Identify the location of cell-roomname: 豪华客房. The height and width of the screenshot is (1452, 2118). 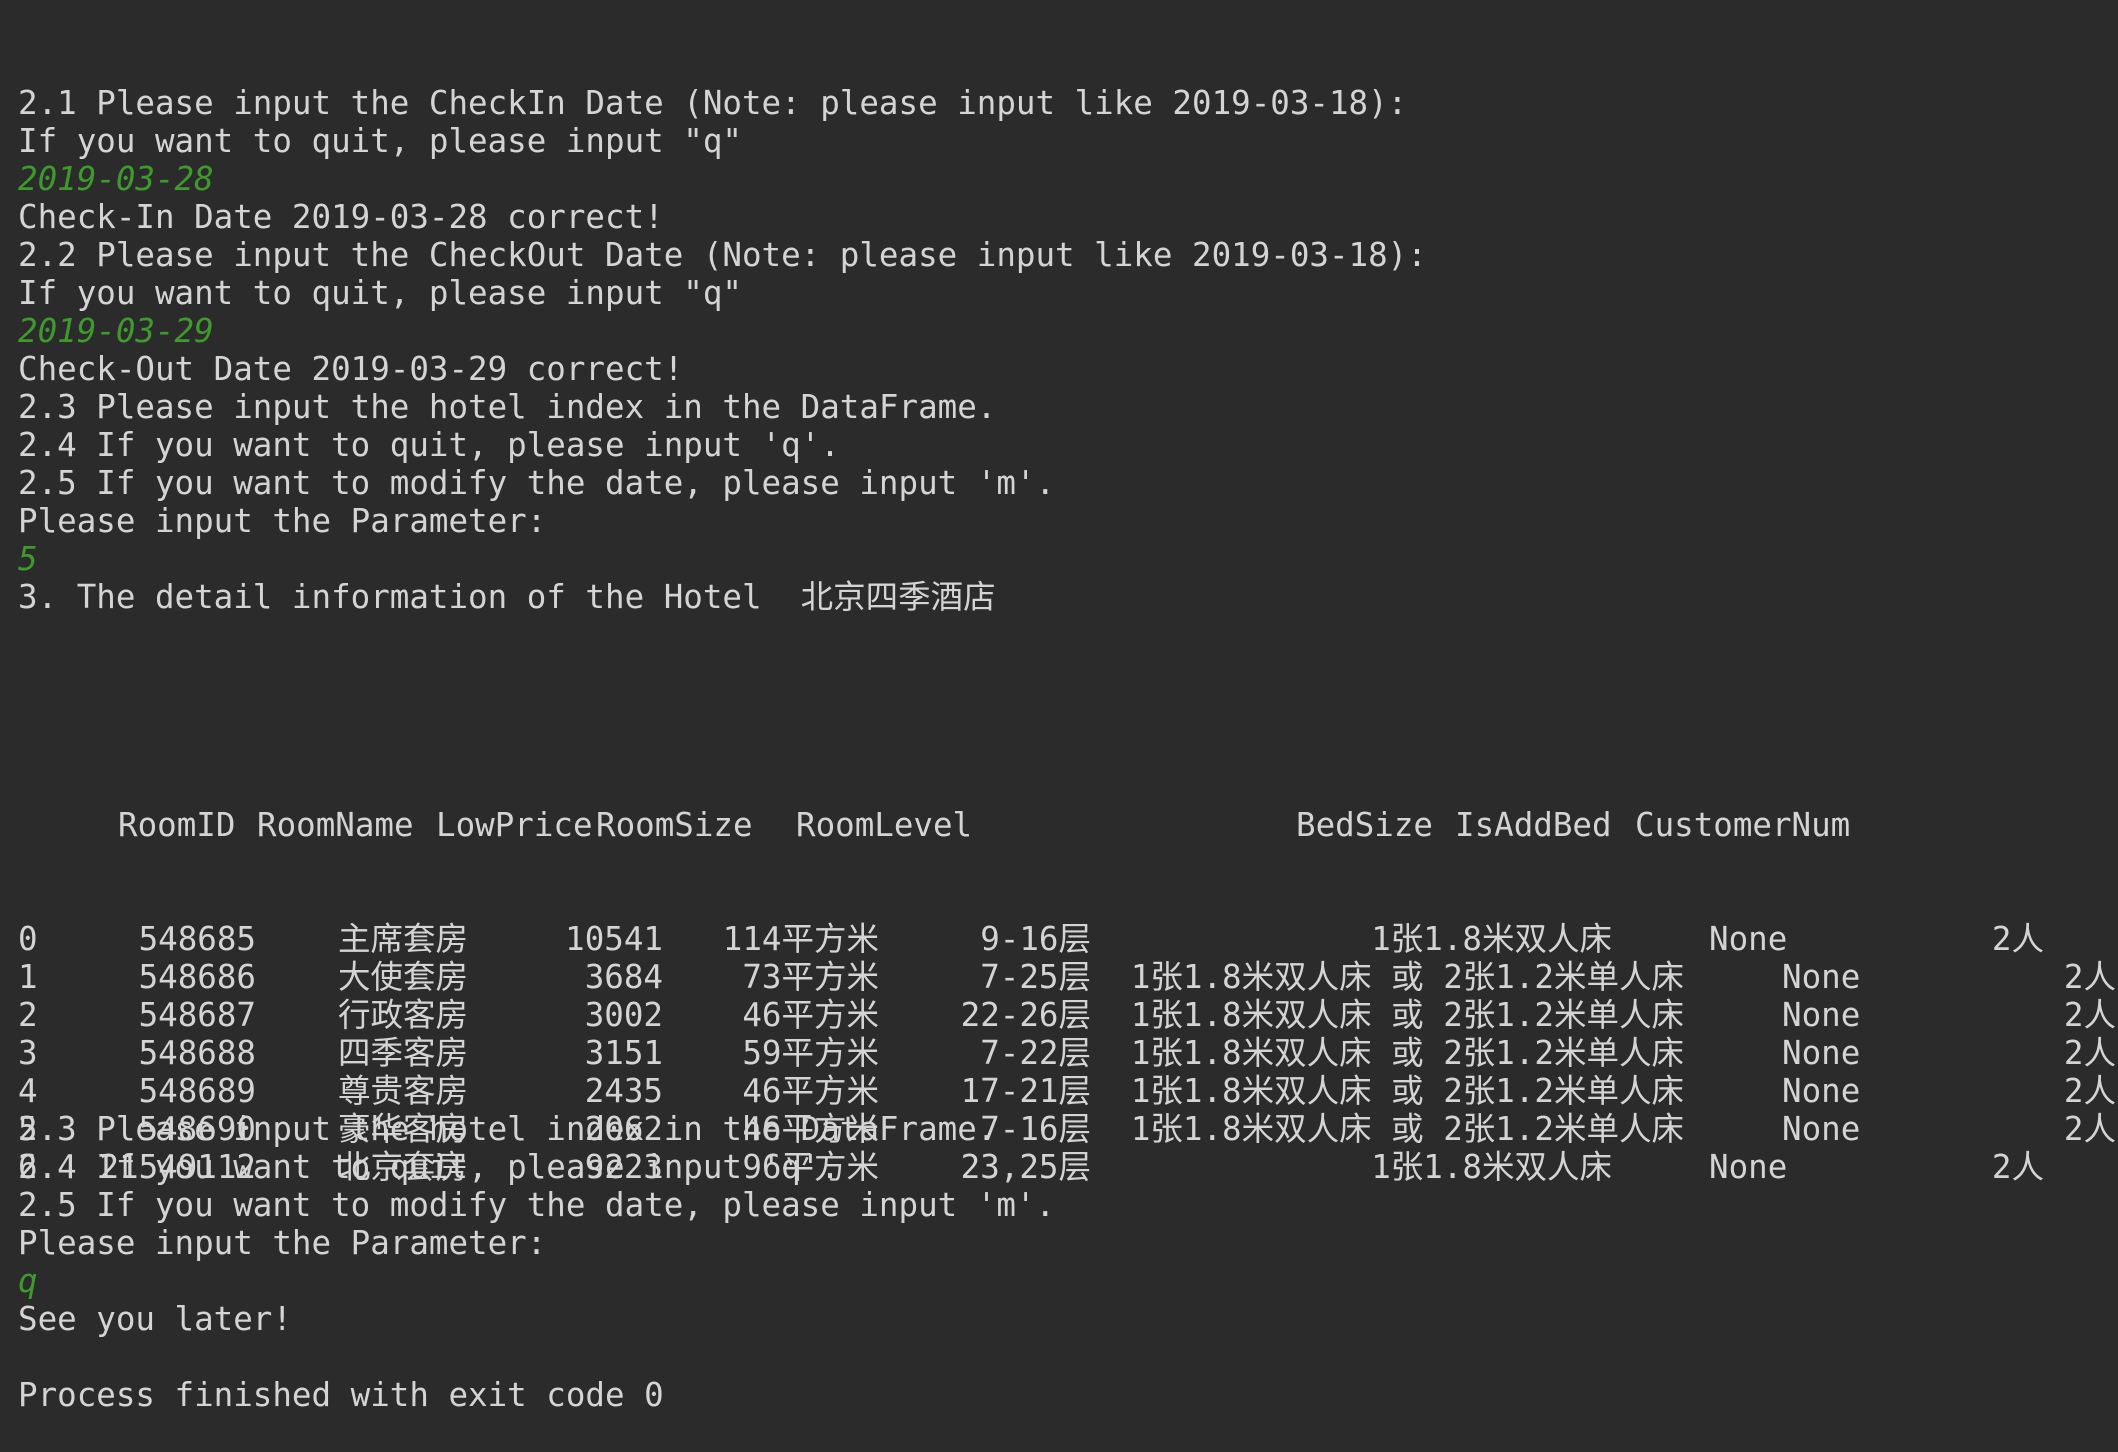
(403, 1129).